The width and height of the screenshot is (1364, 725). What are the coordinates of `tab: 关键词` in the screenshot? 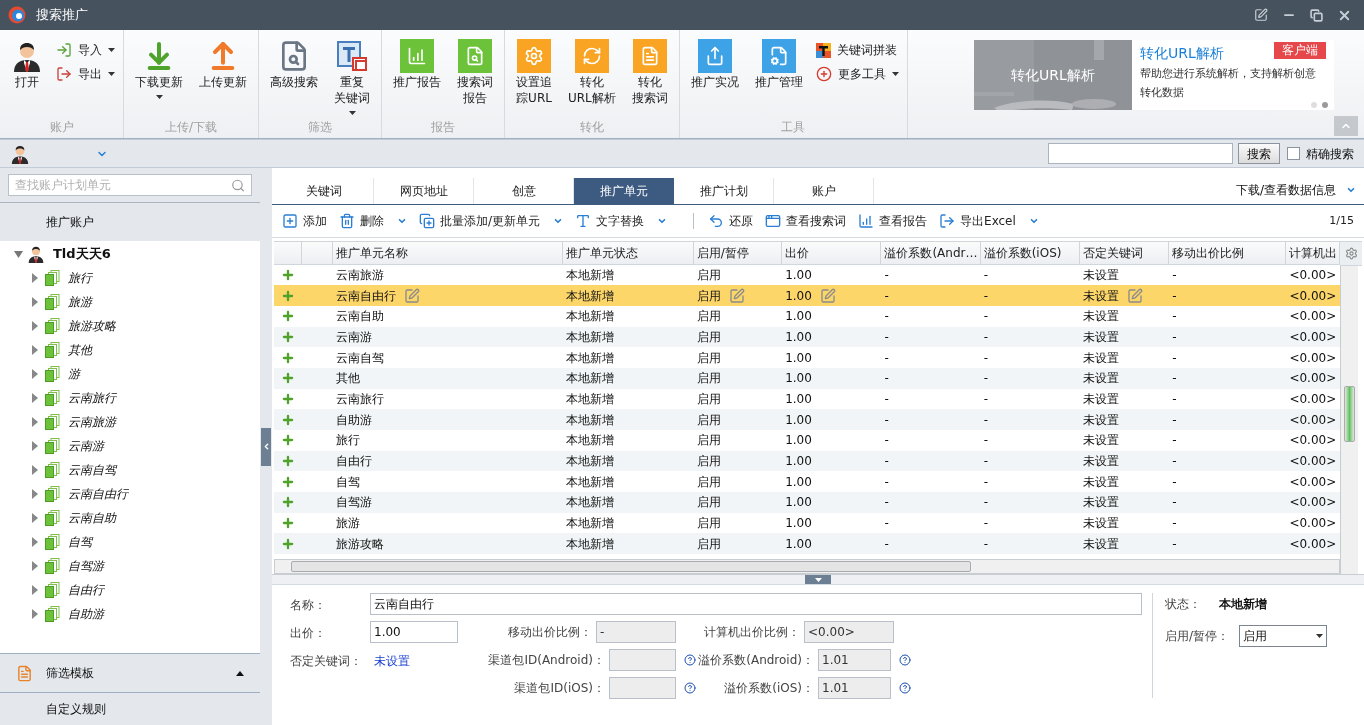 It's located at (324, 191).